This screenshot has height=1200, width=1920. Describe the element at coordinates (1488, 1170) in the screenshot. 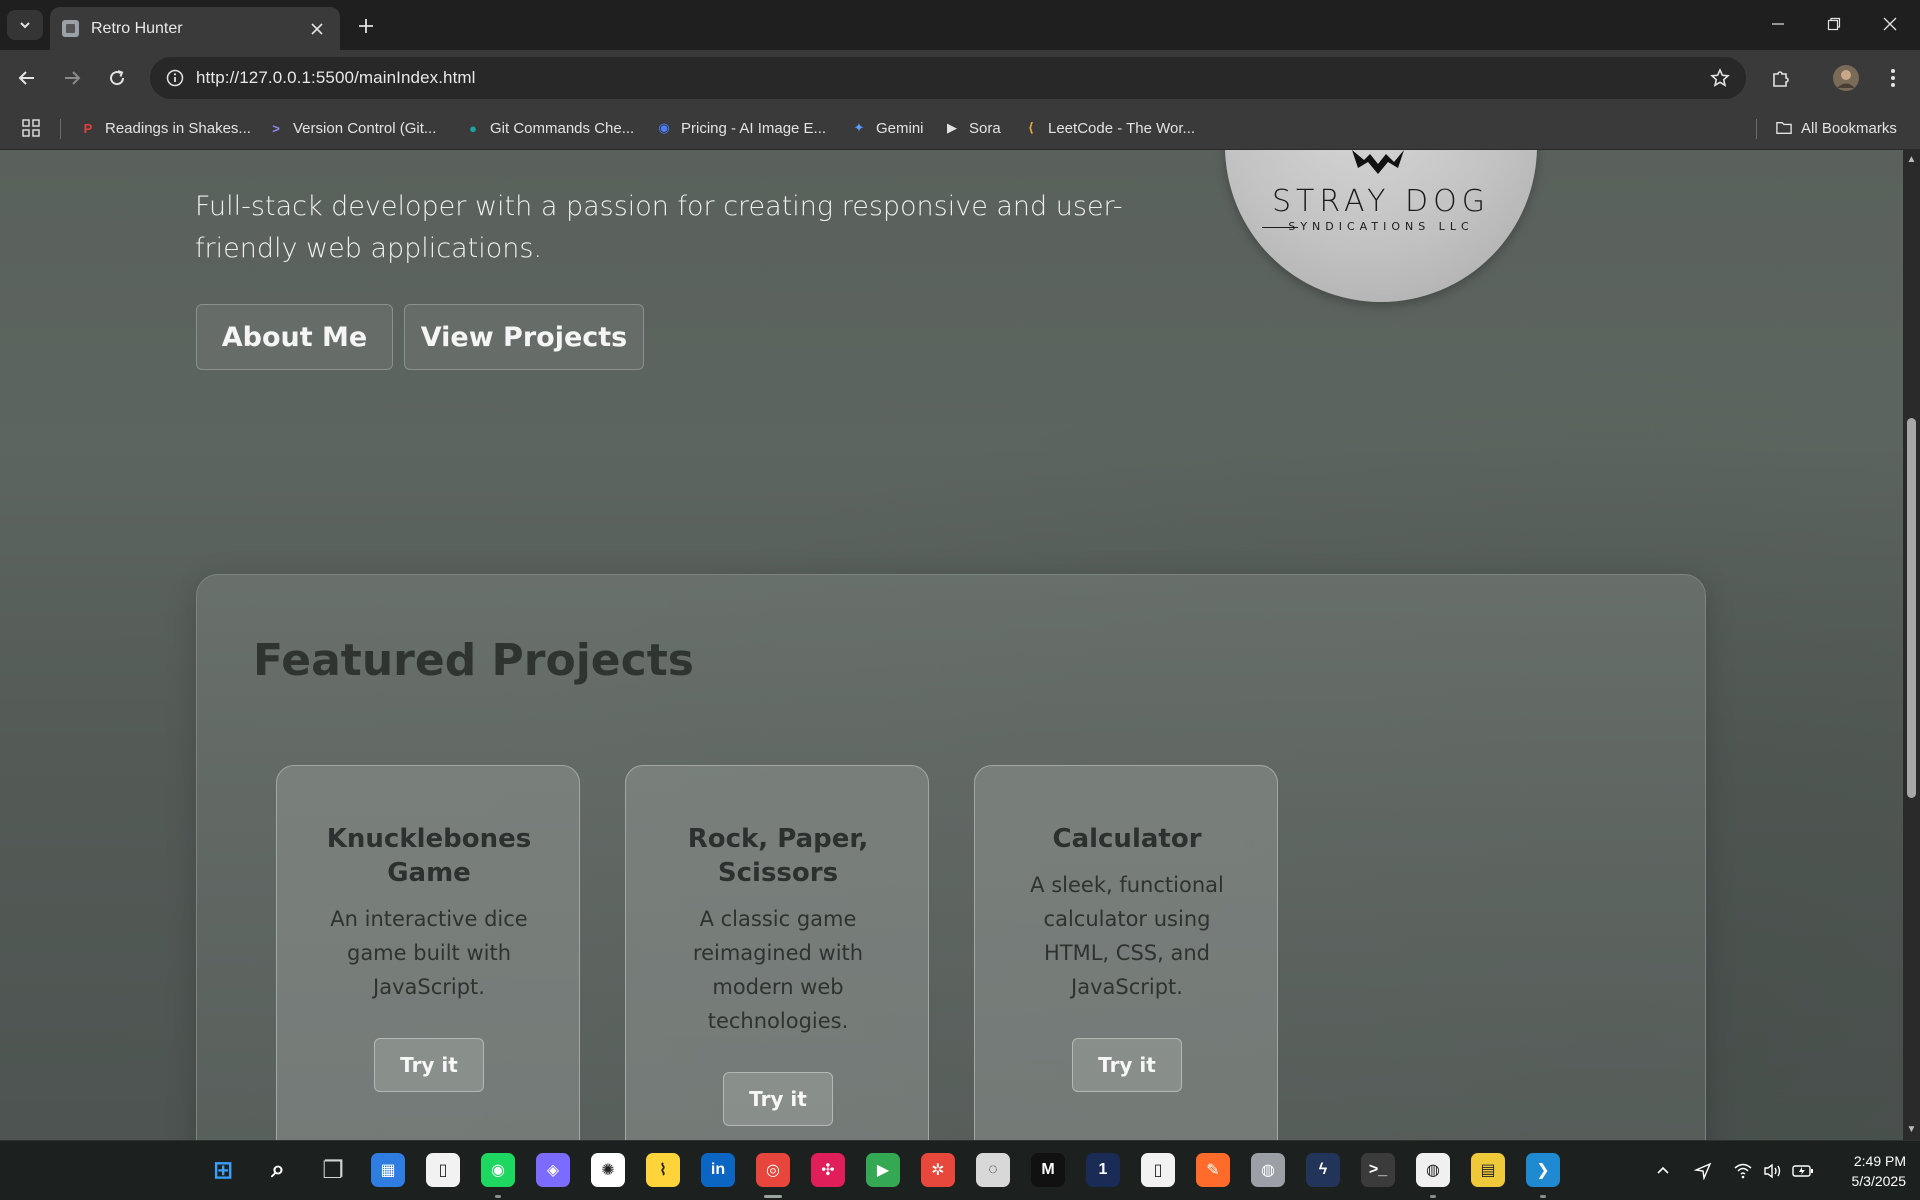

I see `python-file-icon: ▤` at that location.